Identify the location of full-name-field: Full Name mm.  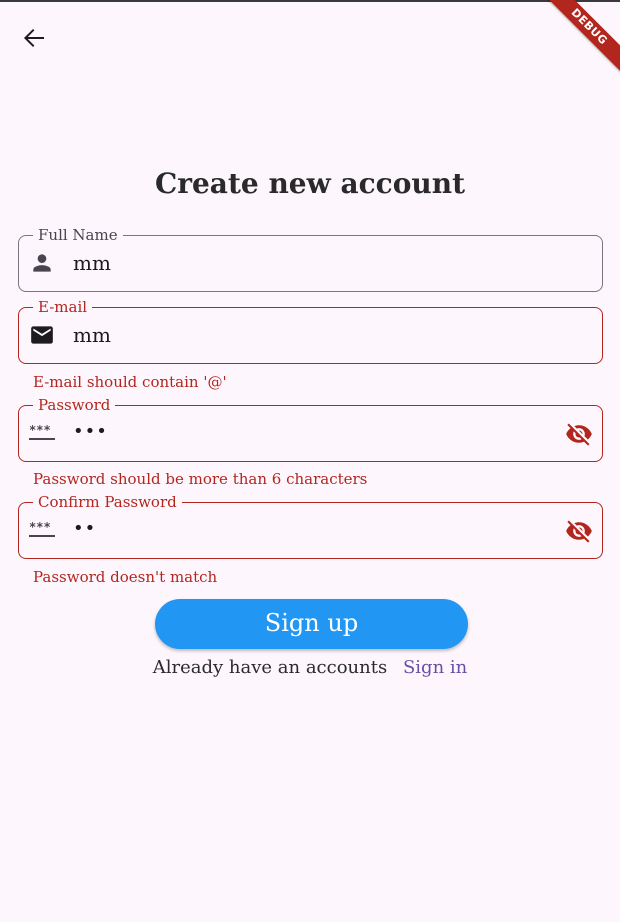
(310, 258).